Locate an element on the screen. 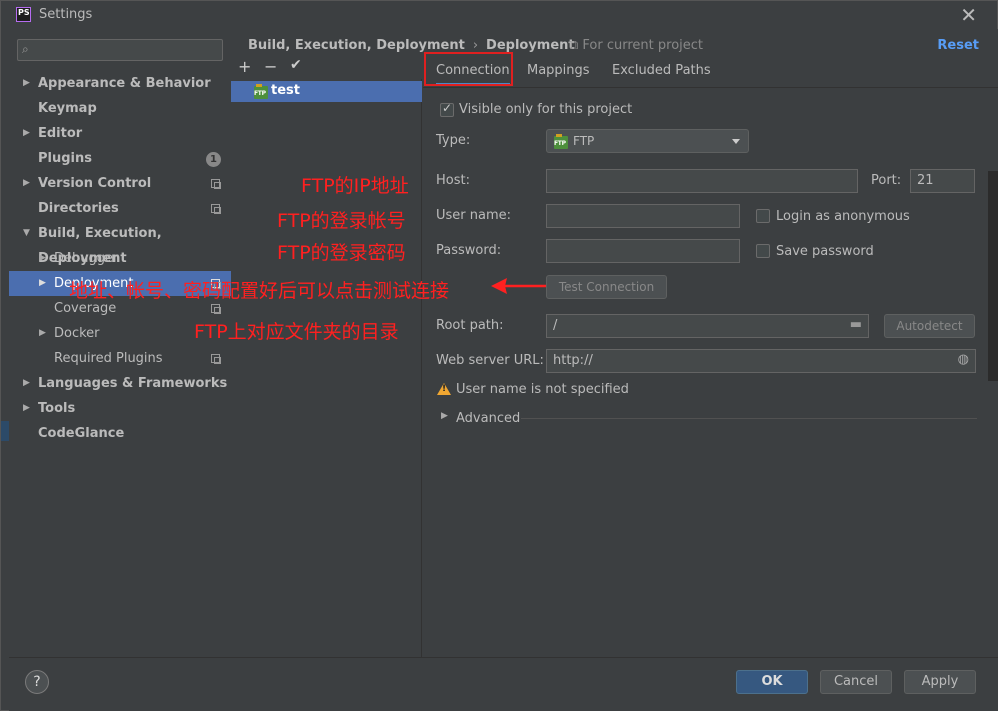 This screenshot has width=998, height=711. annotation-host: FTP的IP地址 is located at coordinates (355, 186).